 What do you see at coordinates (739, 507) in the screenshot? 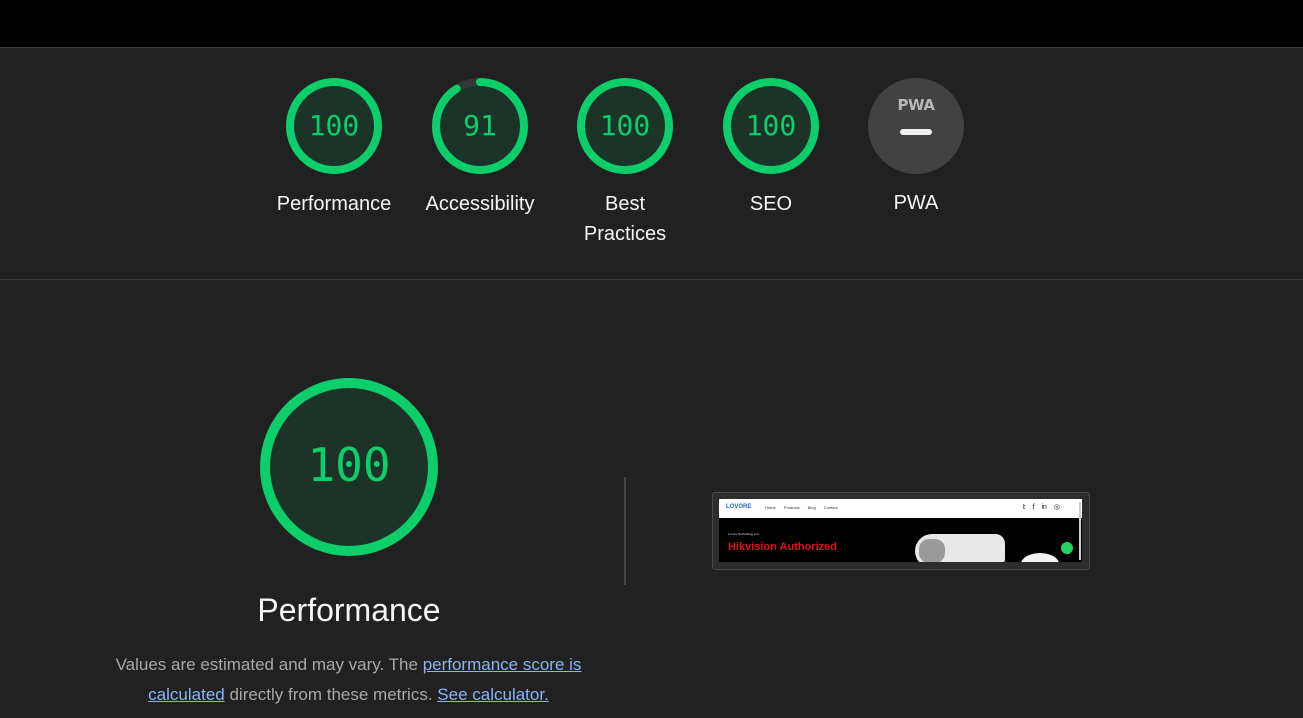
I see `screenshot-logo: LOVORE` at bounding box center [739, 507].